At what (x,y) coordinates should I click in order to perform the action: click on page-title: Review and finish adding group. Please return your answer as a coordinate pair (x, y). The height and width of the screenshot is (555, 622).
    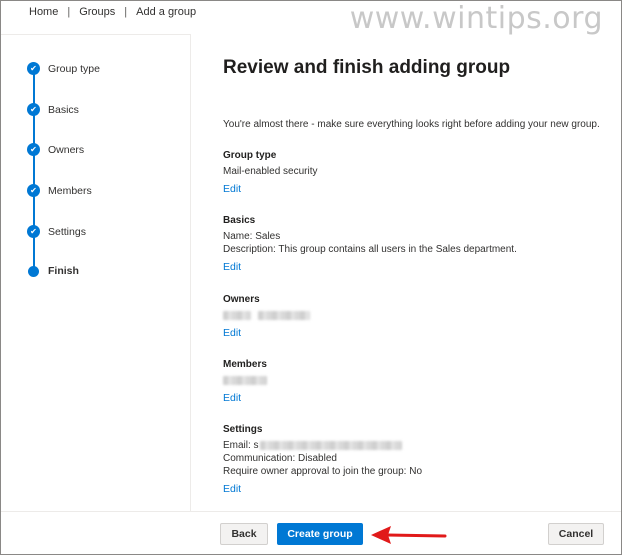
    Looking at the image, I should click on (367, 67).